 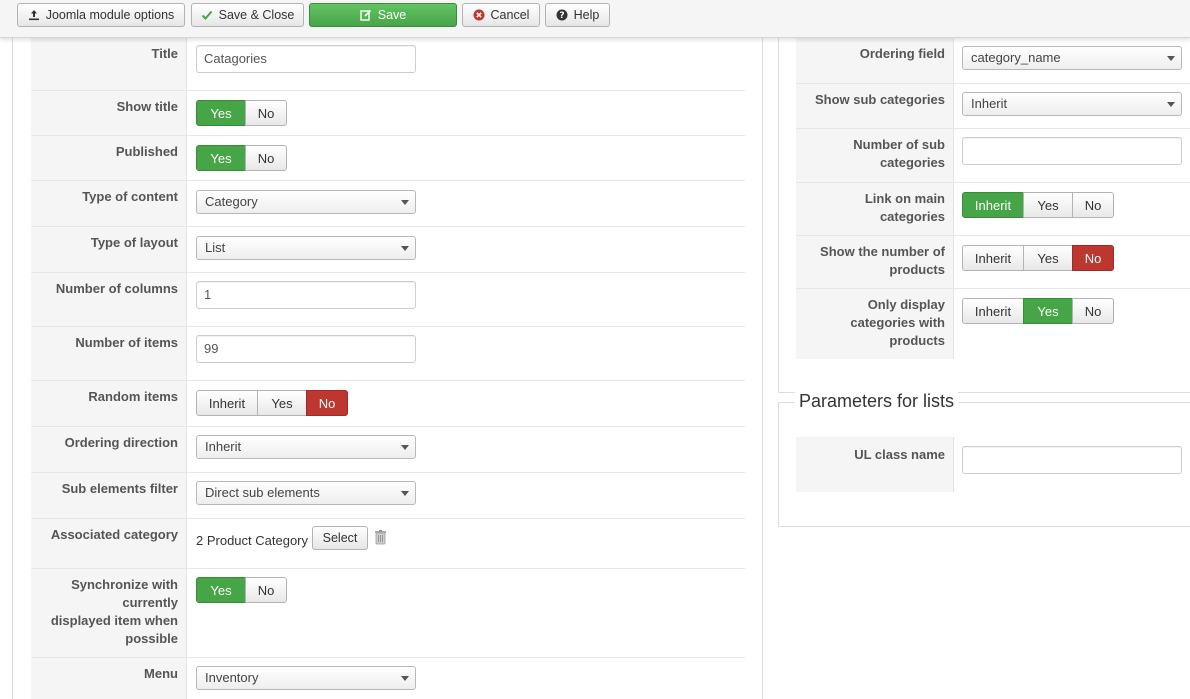 I want to click on number-of-sub-categories-label: Number of sub categories, so click(x=875, y=155).